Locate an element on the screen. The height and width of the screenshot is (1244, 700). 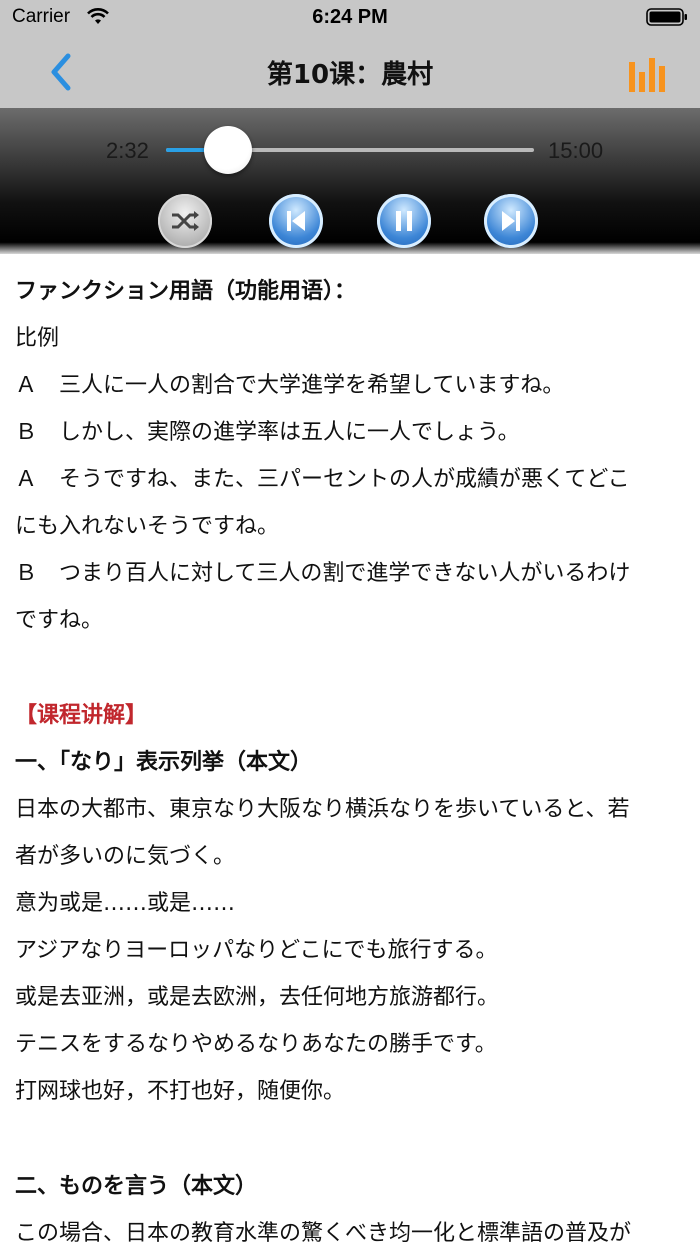
section-heading: ファンクション用語（功能用语）： is located at coordinates (186, 291).